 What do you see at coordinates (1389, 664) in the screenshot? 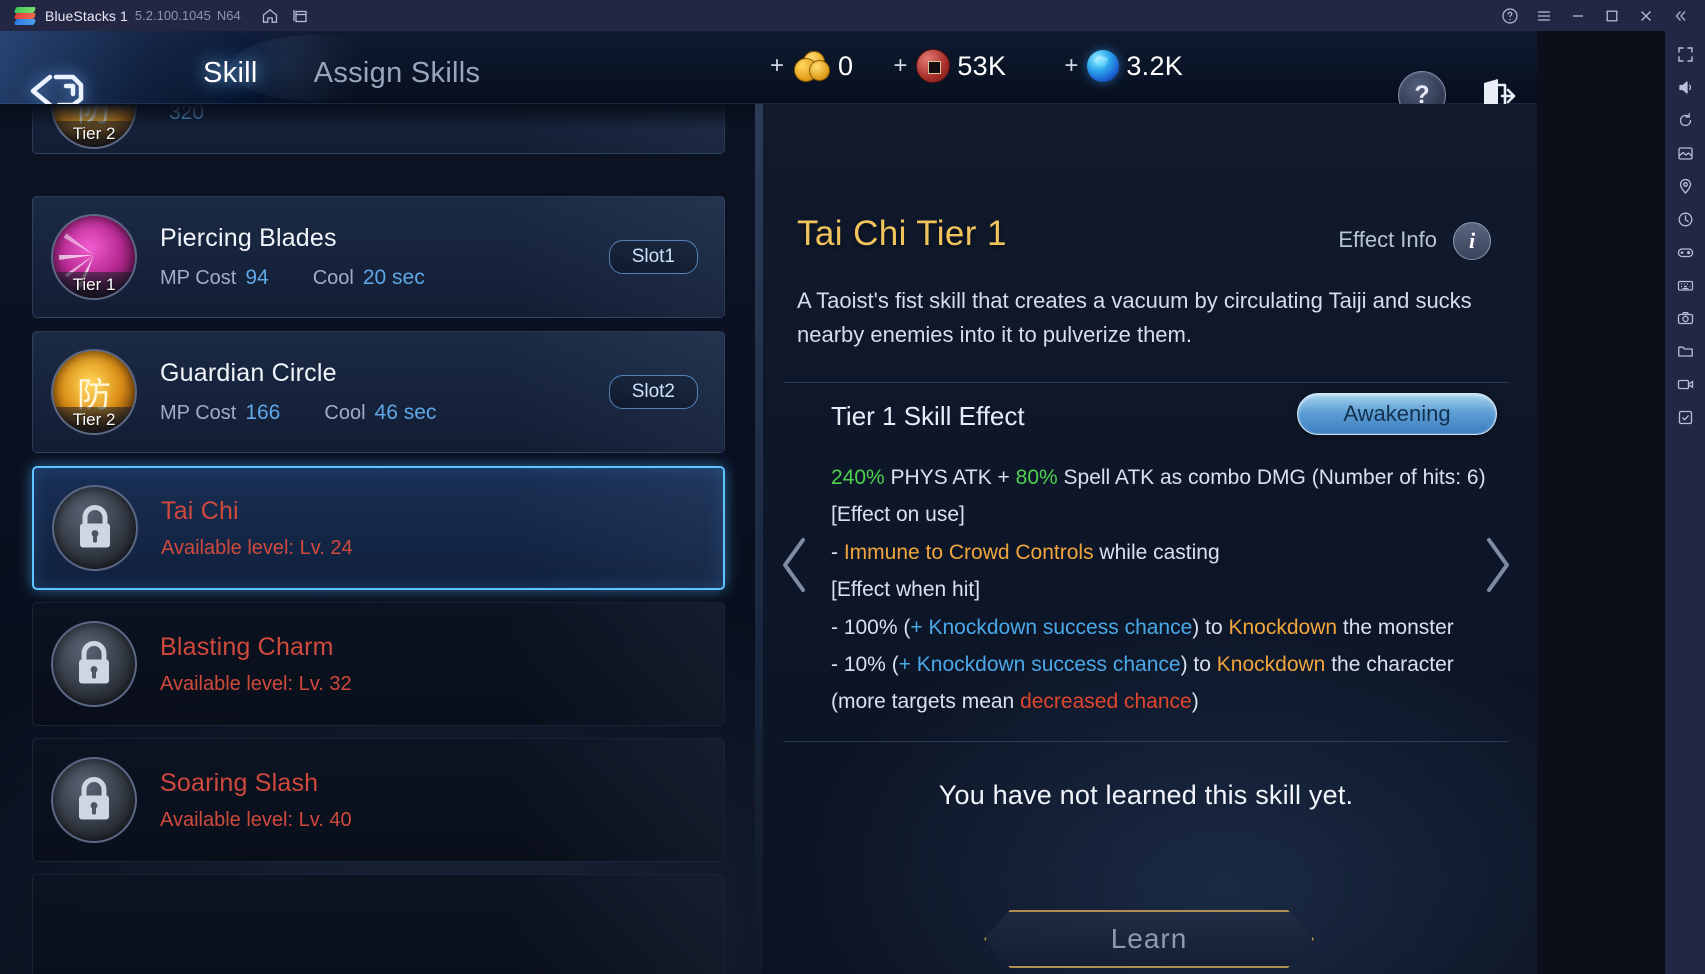
I see `effect-segment: the character` at bounding box center [1389, 664].